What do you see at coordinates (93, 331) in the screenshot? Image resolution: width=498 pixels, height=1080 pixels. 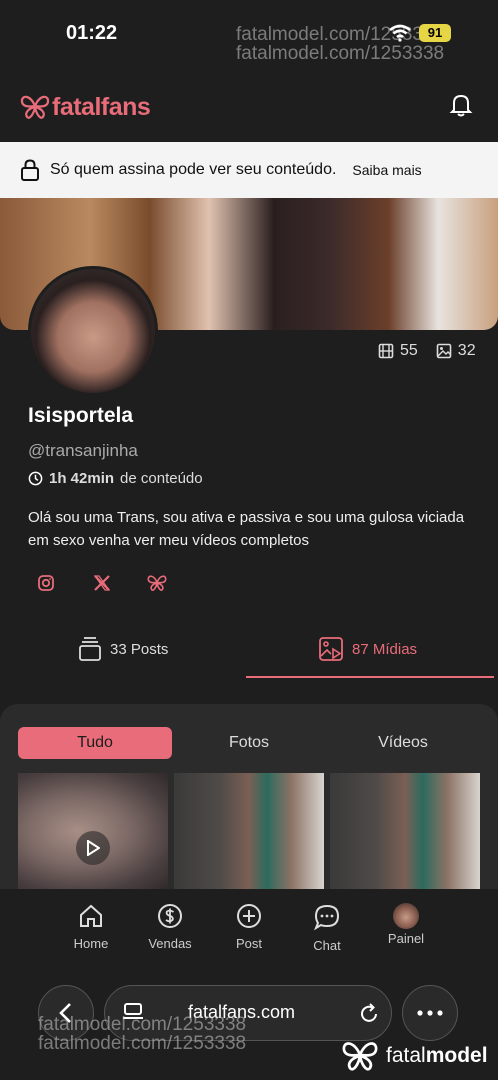 I see `profile-avatar` at bounding box center [93, 331].